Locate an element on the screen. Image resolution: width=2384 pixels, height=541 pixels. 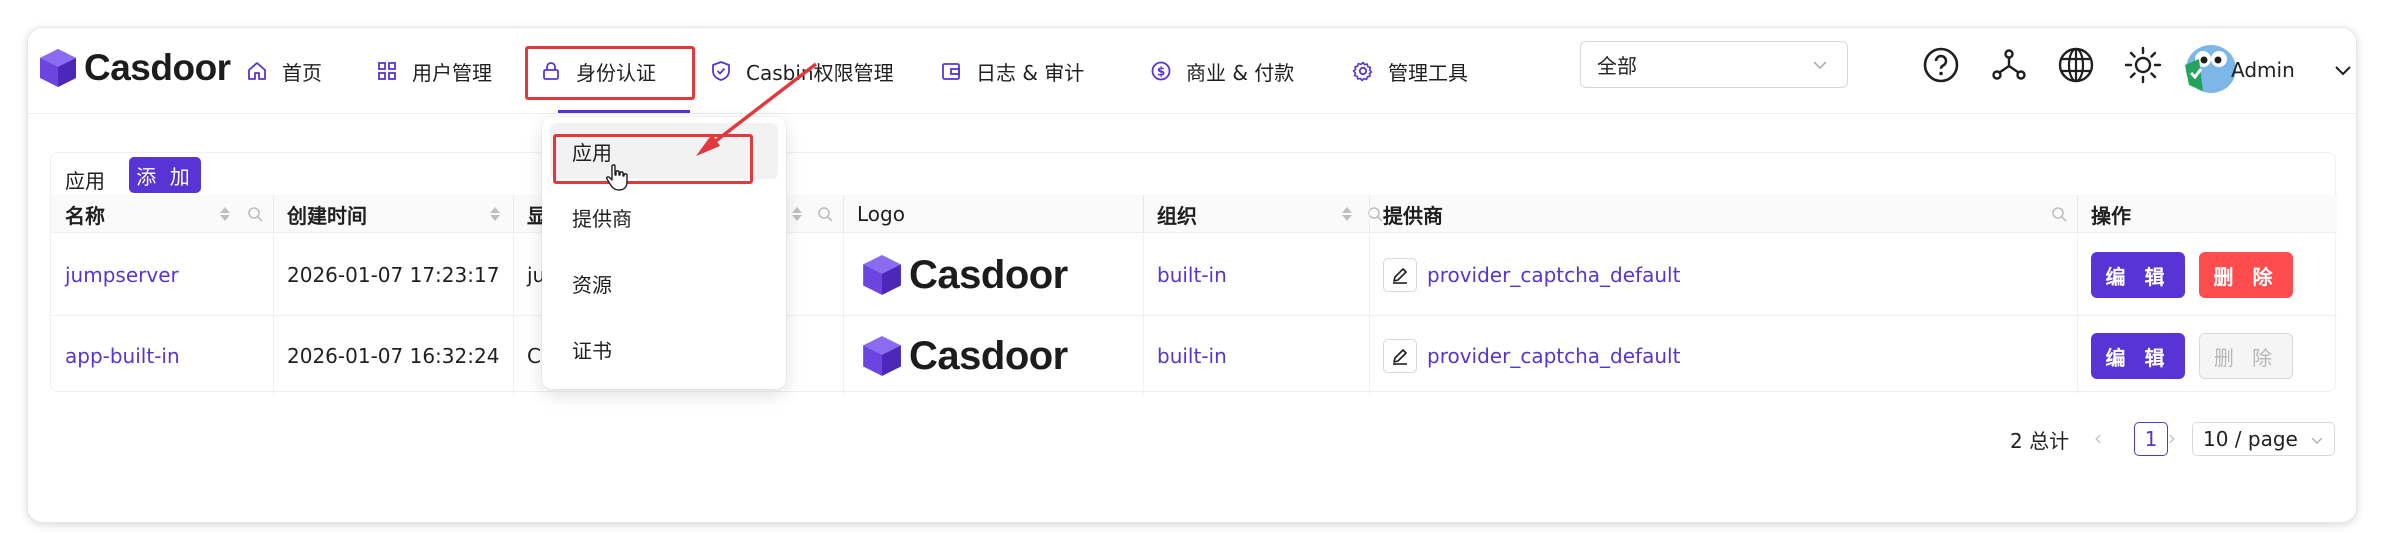
add-application-button: 添 加 is located at coordinates (165, 175).